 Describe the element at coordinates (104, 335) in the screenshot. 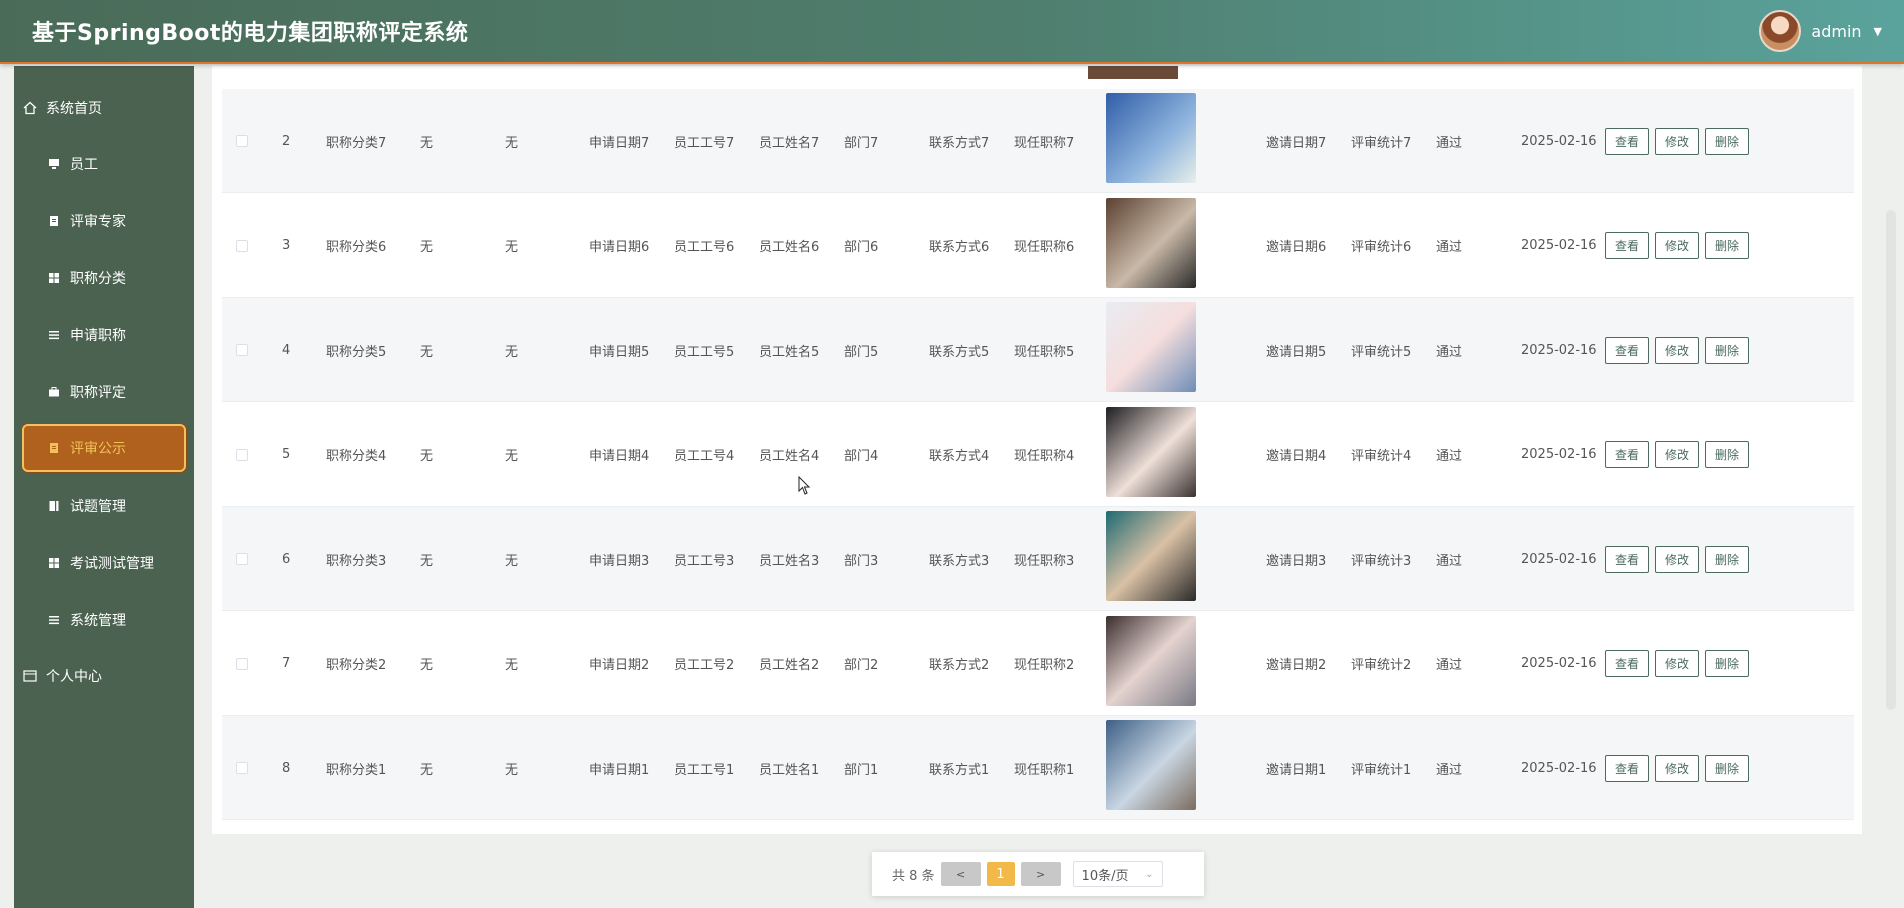

I see `sidebar-item-apply-title: 申请职称` at that location.